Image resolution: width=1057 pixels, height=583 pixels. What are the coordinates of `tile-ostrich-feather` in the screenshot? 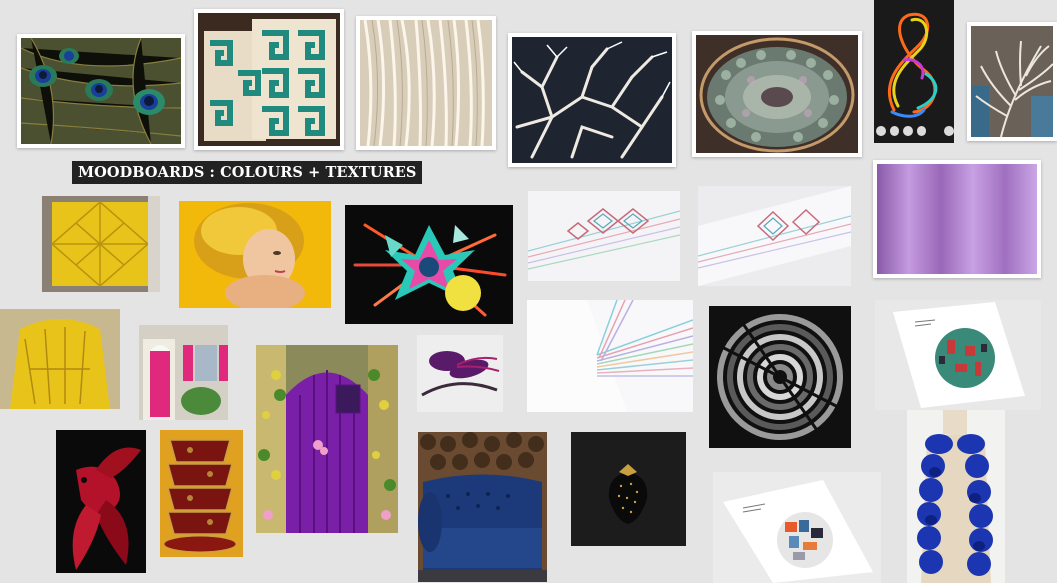 It's located at (1012, 81).